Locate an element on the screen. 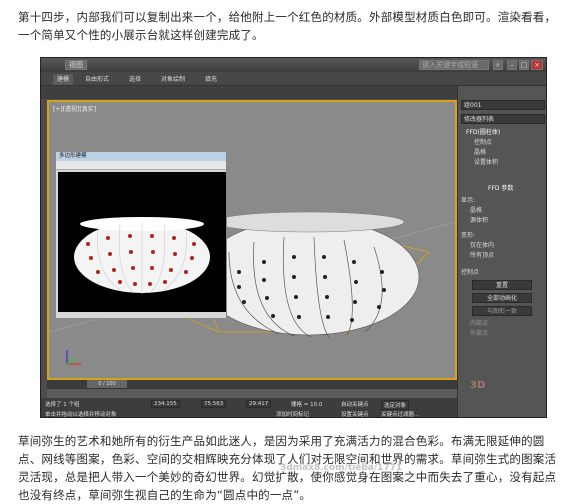  source-volume-checkbox: 源体积 is located at coordinates (479, 221).